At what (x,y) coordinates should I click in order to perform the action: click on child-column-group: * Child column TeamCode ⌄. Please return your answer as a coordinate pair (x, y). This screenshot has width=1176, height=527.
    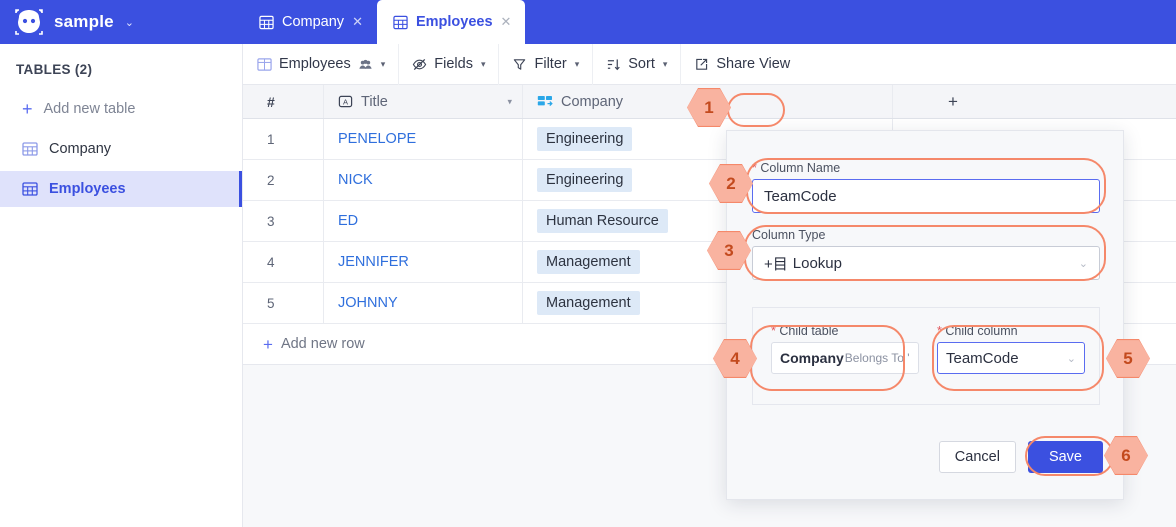
    Looking at the image, I should click on (1011, 349).